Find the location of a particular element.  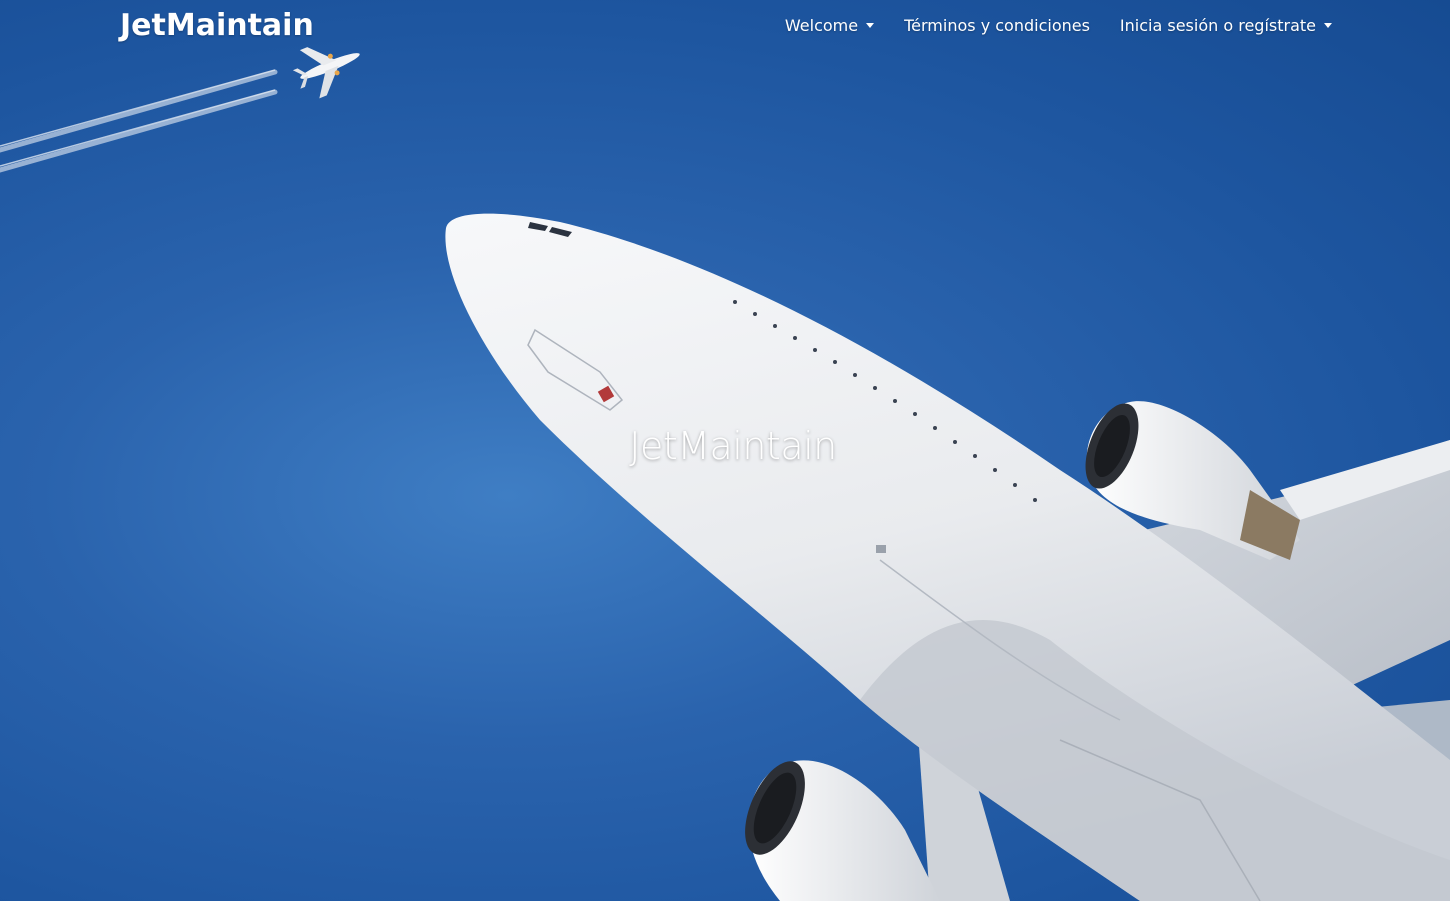

contrail is located at coordinates (139, 121).